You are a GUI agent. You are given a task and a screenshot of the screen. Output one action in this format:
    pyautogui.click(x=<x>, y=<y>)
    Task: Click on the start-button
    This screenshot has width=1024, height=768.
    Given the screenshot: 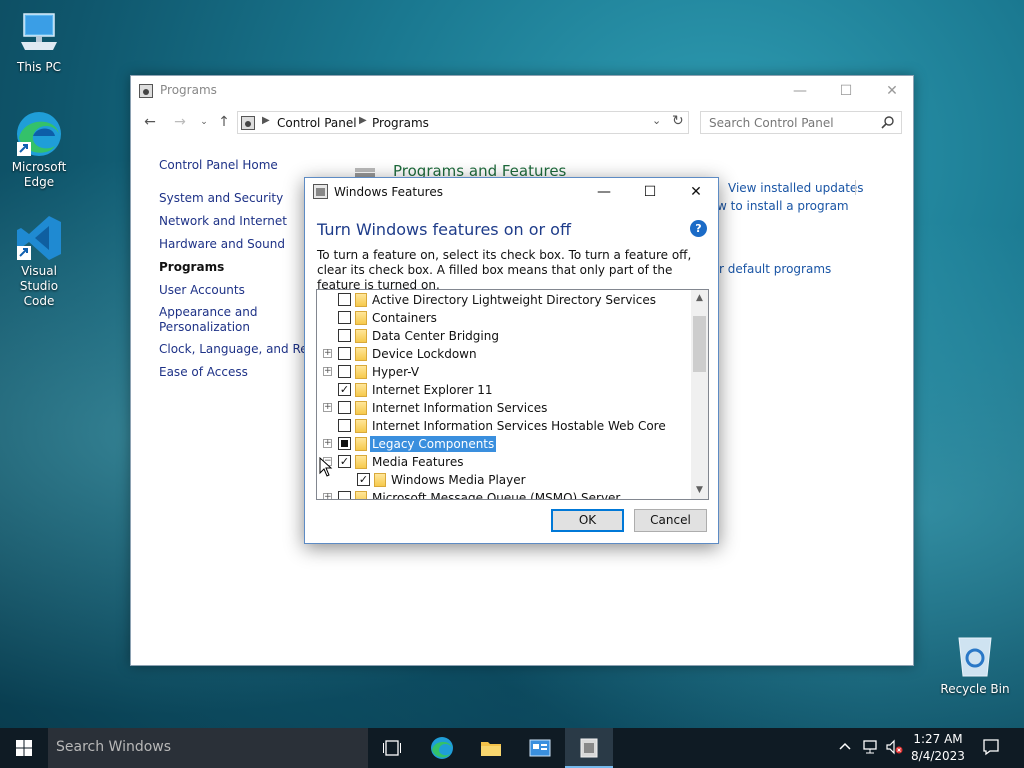 What is the action you would take?
    pyautogui.click(x=24, y=748)
    